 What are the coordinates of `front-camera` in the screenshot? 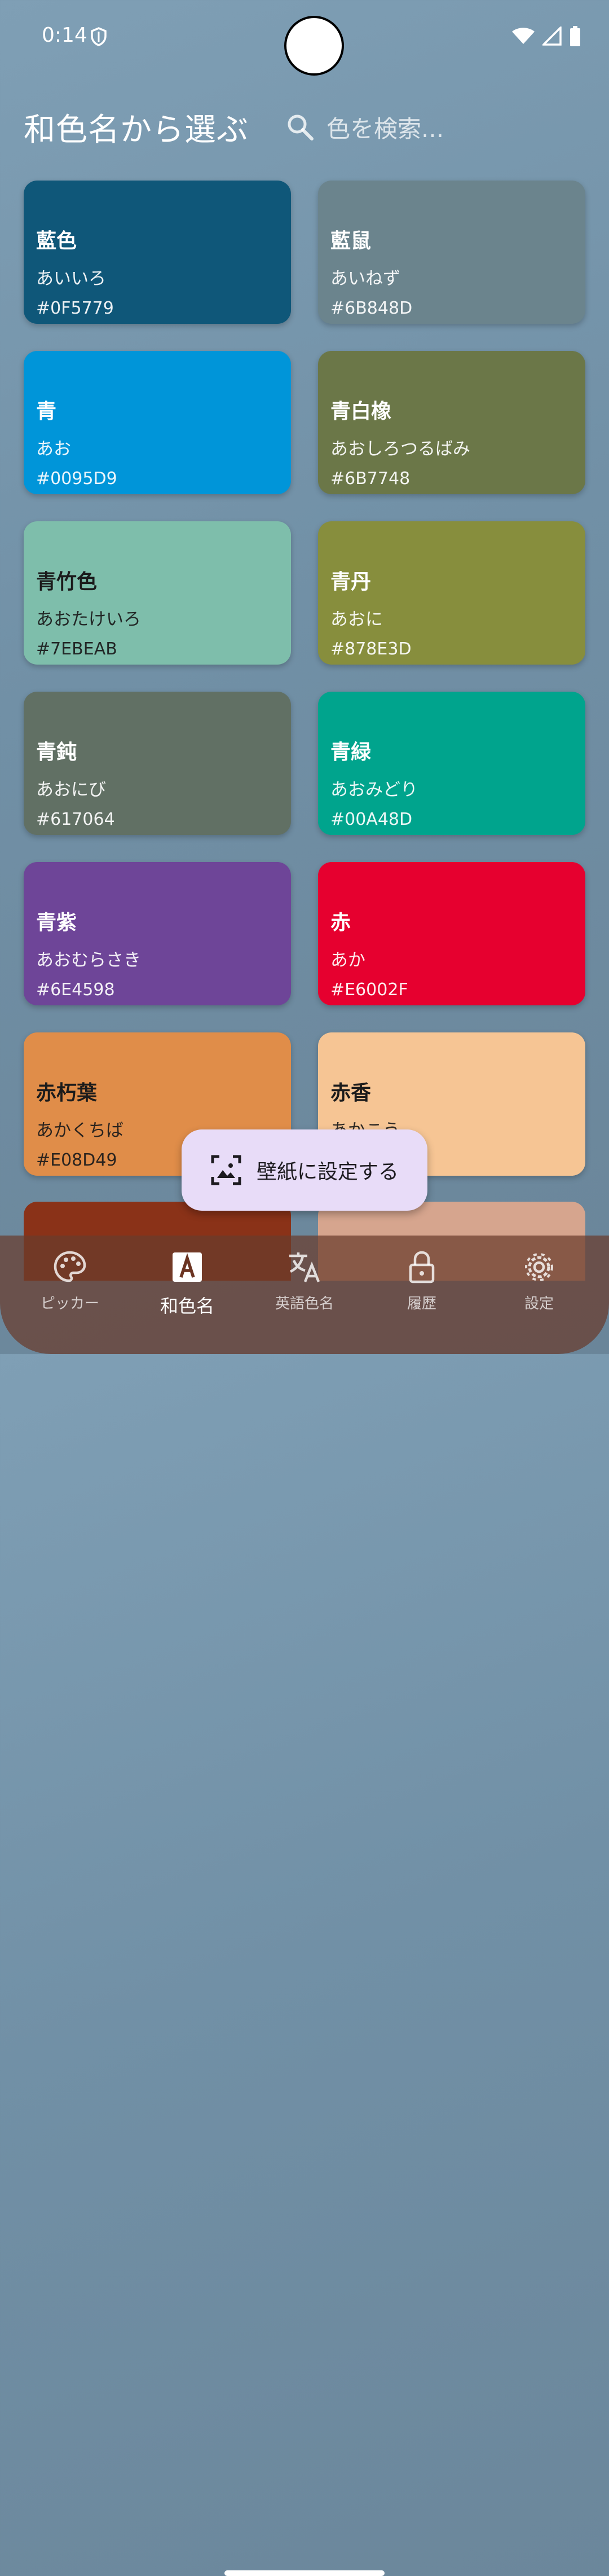 It's located at (314, 46).